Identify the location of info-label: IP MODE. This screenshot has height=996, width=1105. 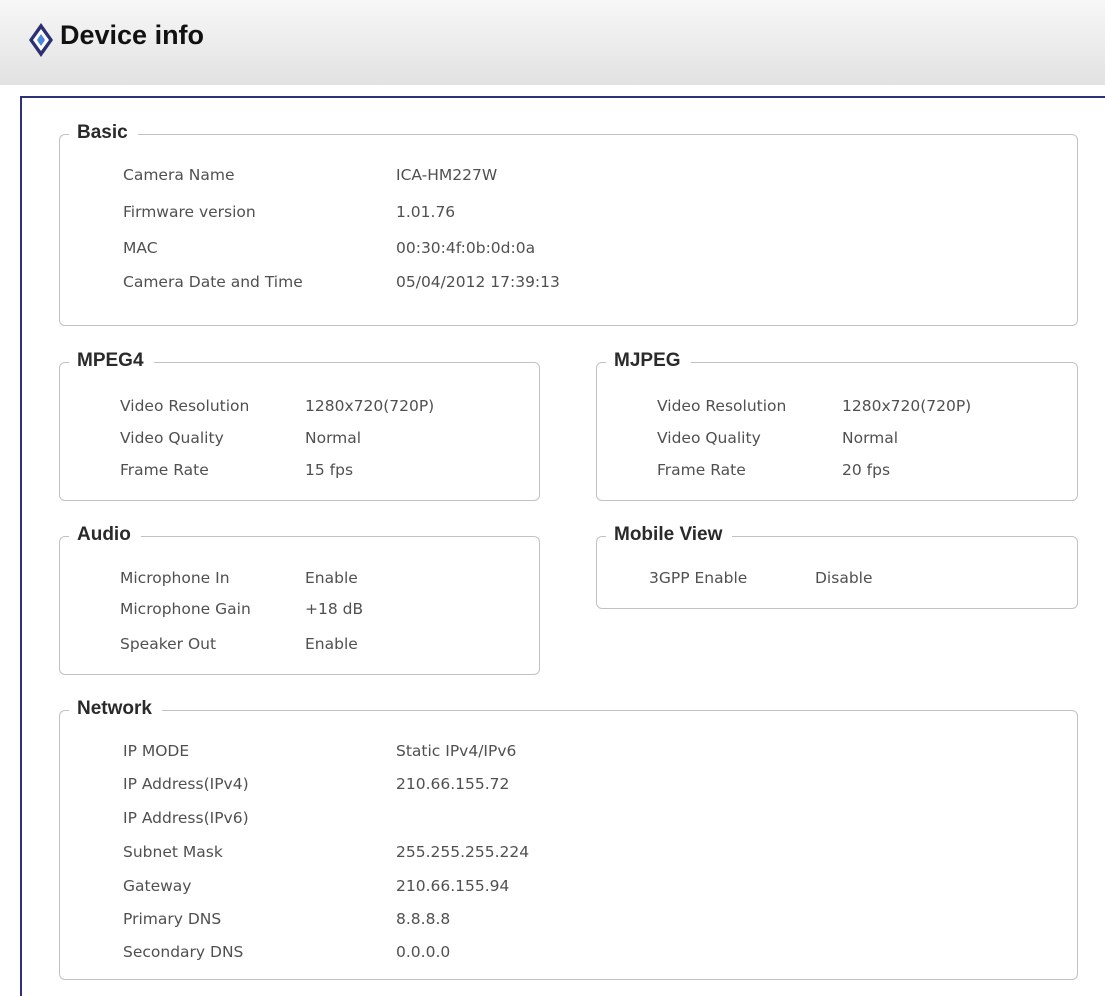
(156, 751).